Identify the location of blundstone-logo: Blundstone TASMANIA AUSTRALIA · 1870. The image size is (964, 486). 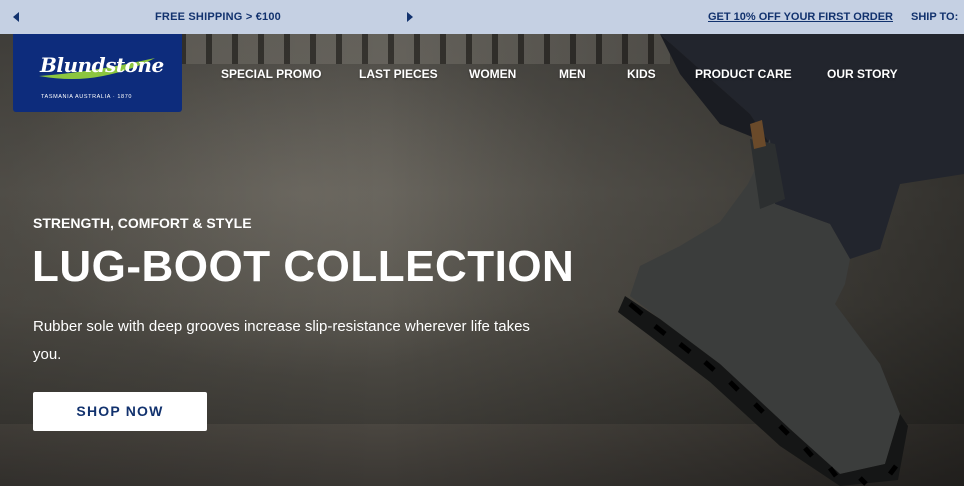
(97, 73).